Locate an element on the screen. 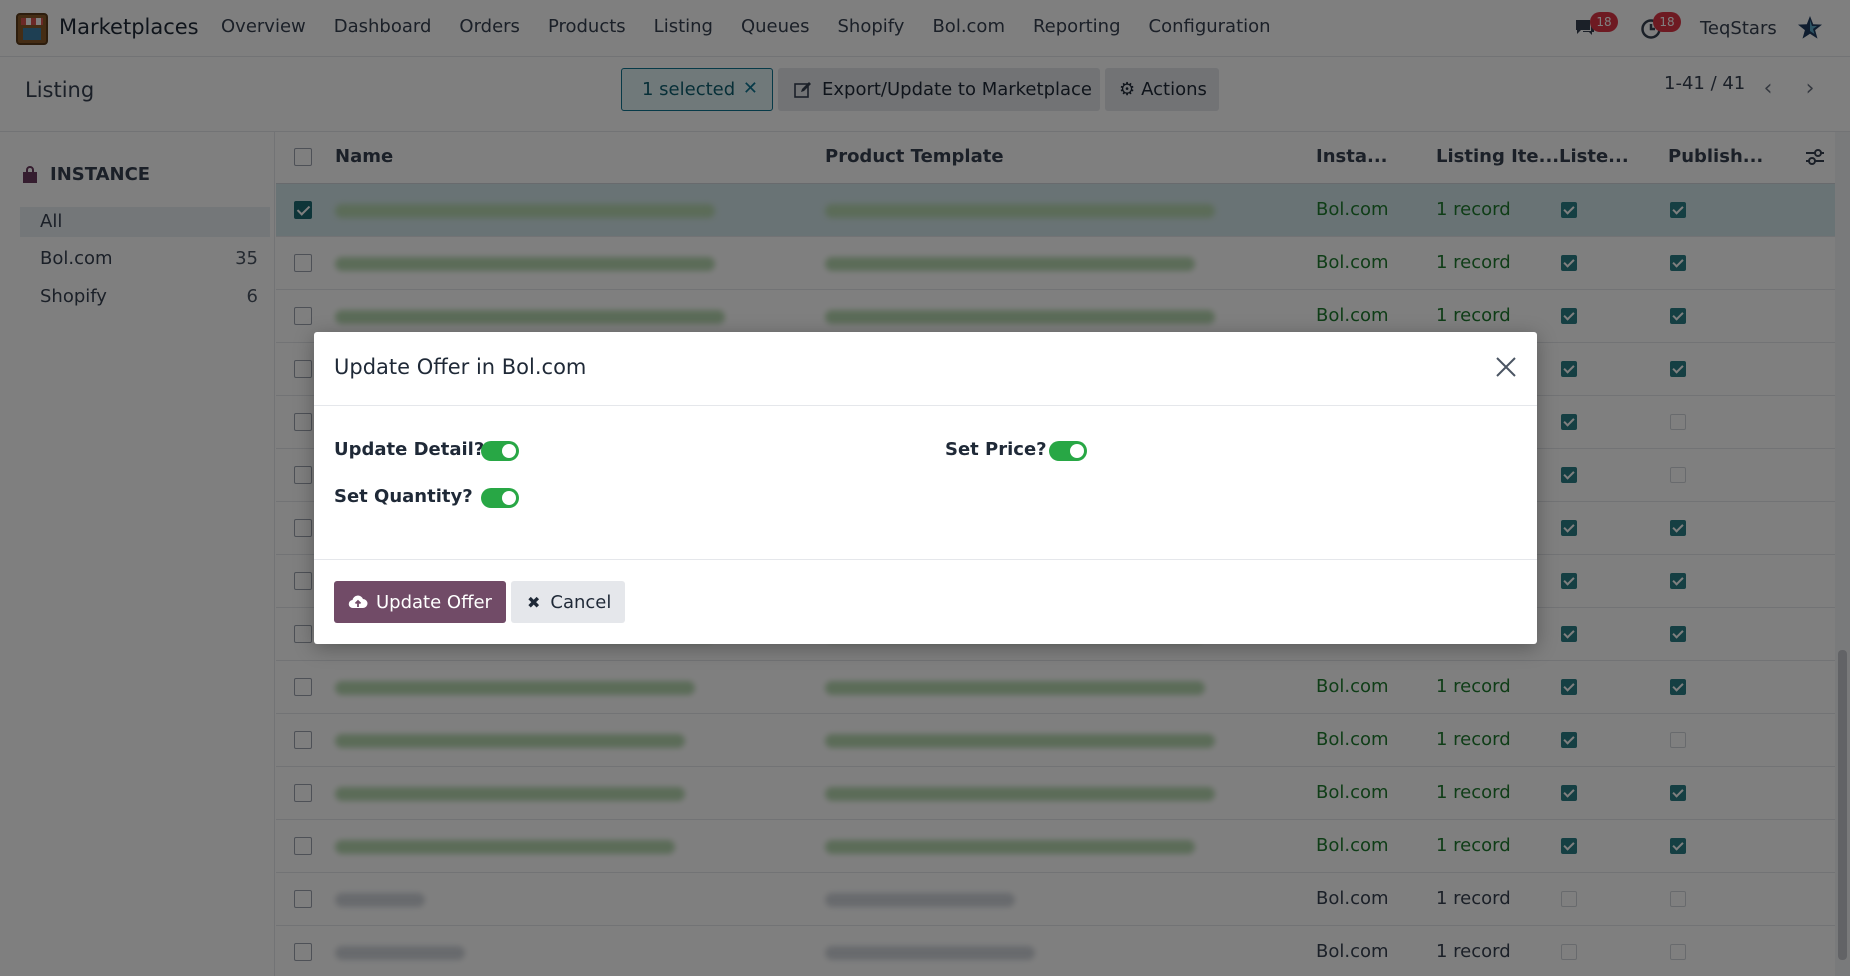 Image resolution: width=1850 pixels, height=976 pixels. update-offer-button: Update Offer is located at coordinates (420, 602).